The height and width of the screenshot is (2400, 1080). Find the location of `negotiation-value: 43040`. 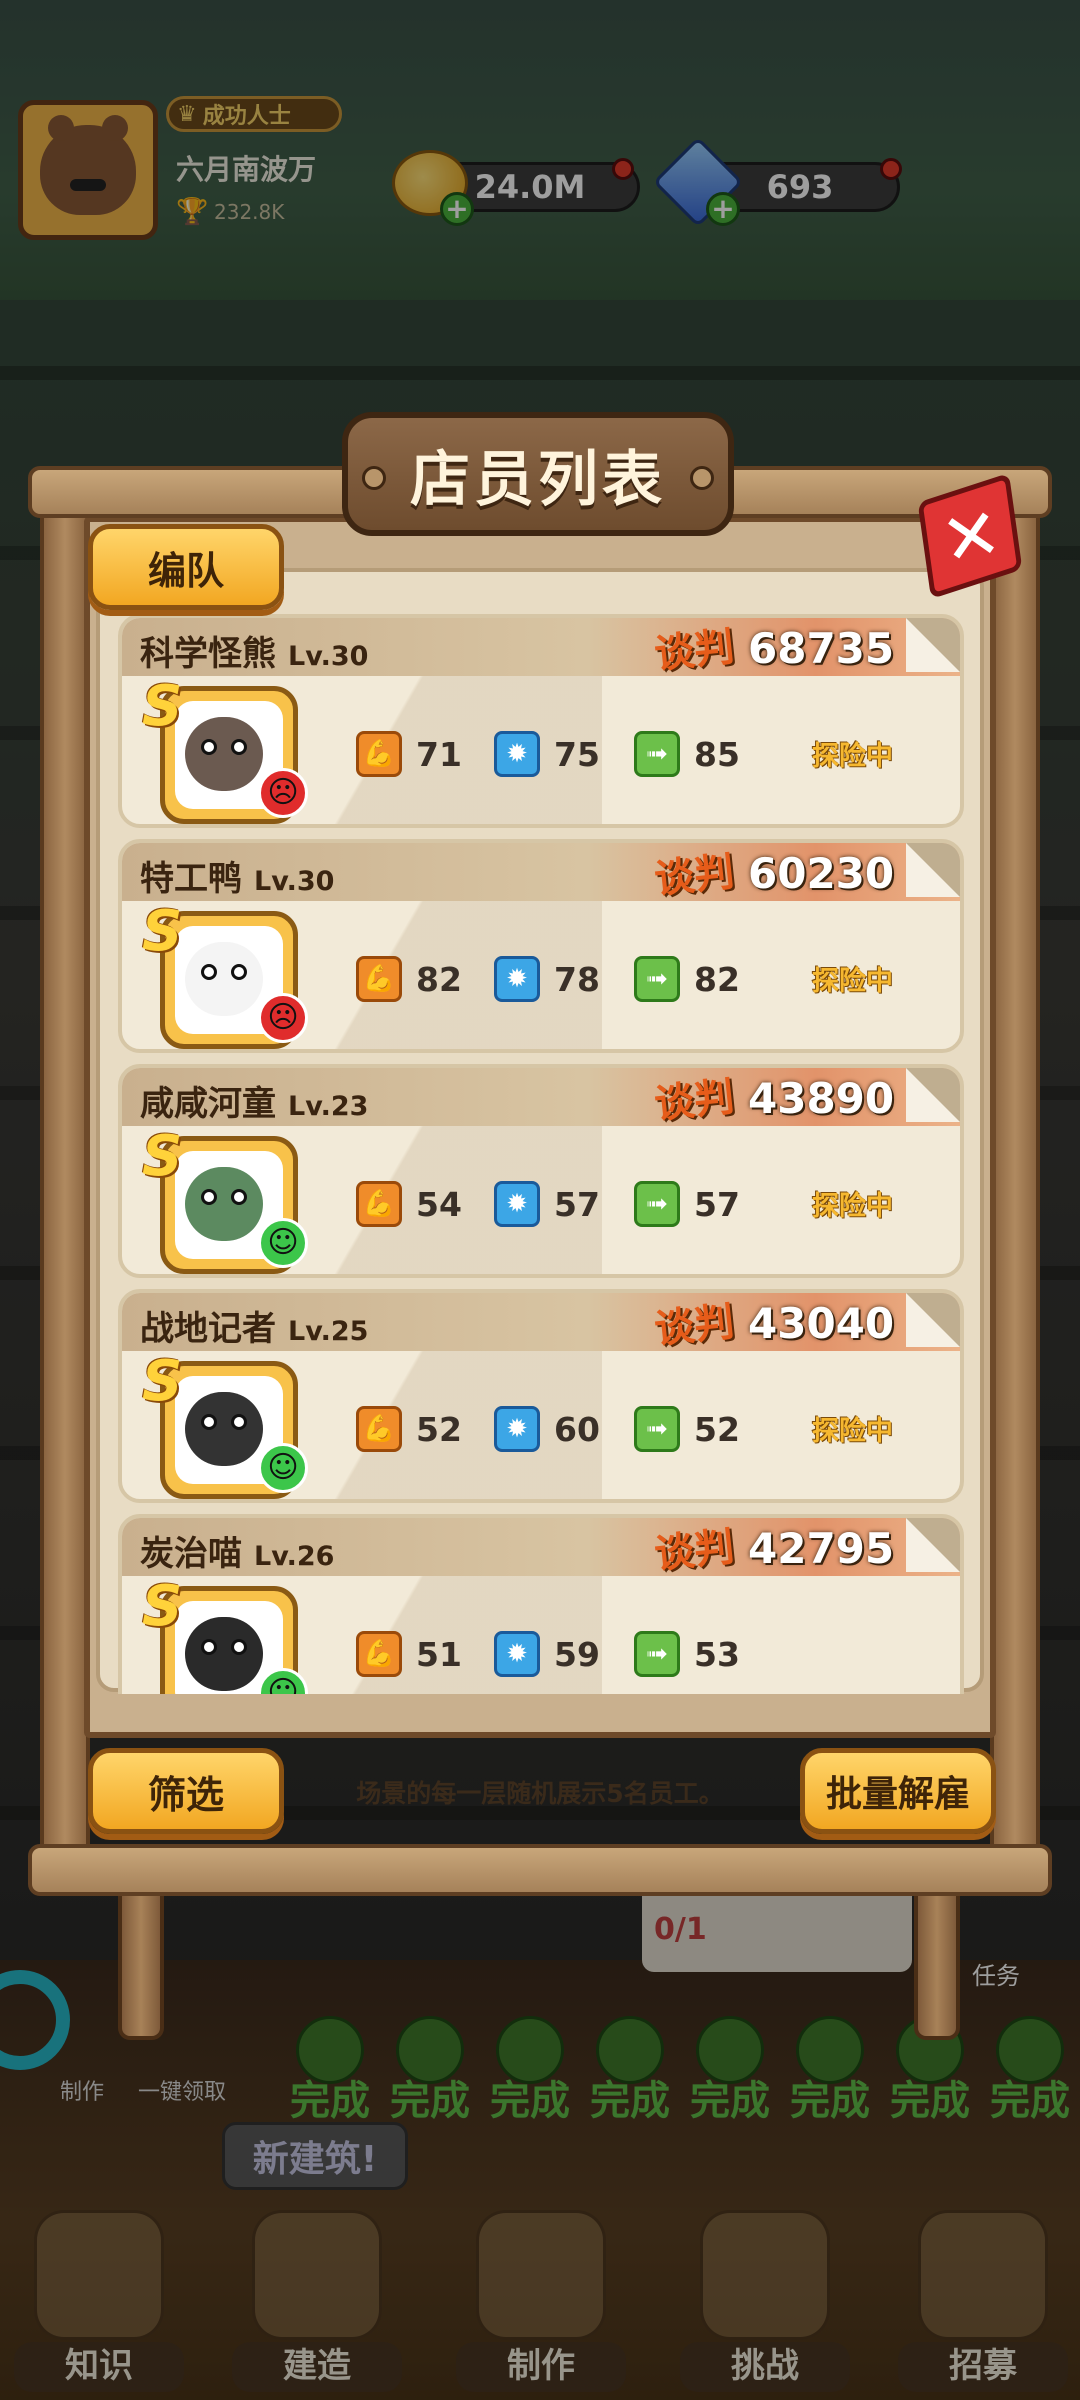

negotiation-value: 43040 is located at coordinates (821, 1323).